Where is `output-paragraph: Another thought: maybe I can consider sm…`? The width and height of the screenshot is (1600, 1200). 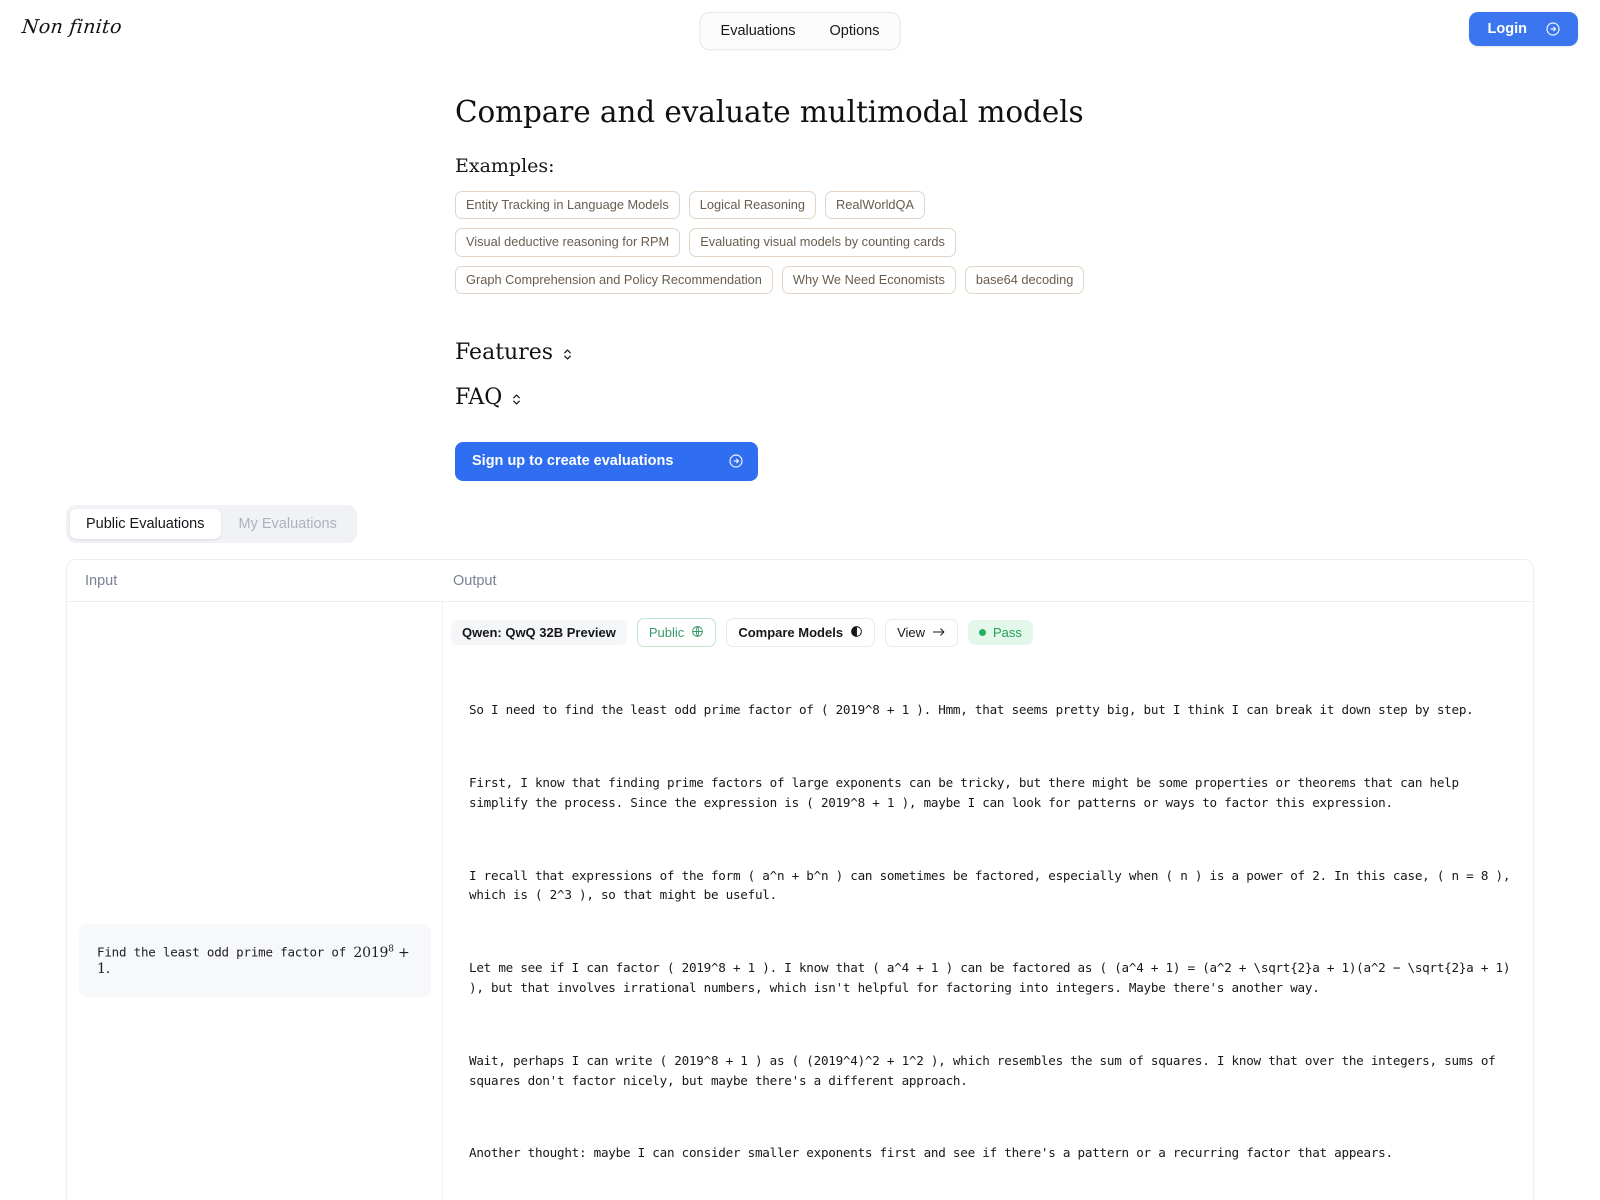 output-paragraph: Another thought: maybe I can consider sm… is located at coordinates (931, 1153).